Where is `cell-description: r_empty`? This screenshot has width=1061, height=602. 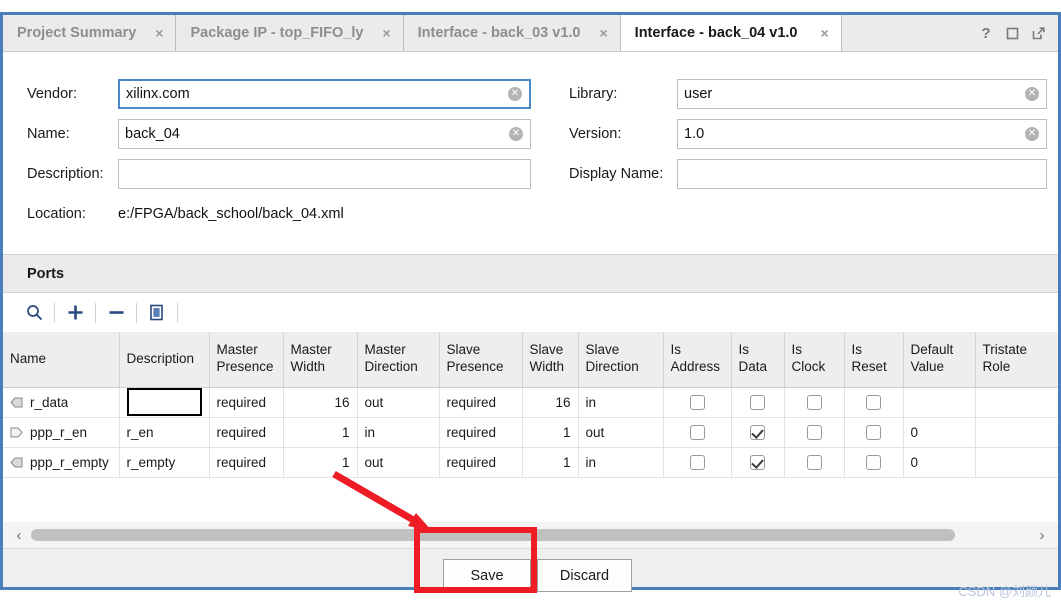 cell-description: r_empty is located at coordinates (164, 462).